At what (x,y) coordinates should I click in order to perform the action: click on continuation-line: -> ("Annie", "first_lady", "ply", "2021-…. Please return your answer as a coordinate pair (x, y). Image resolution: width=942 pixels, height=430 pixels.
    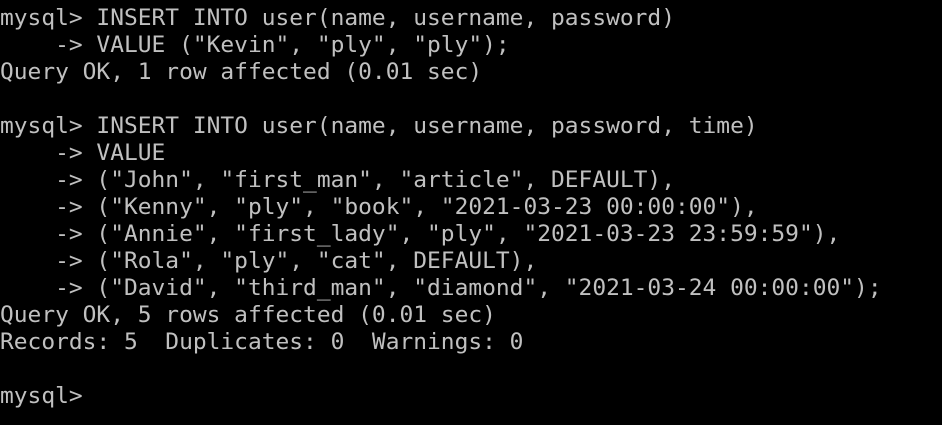
    Looking at the image, I should click on (420, 234).